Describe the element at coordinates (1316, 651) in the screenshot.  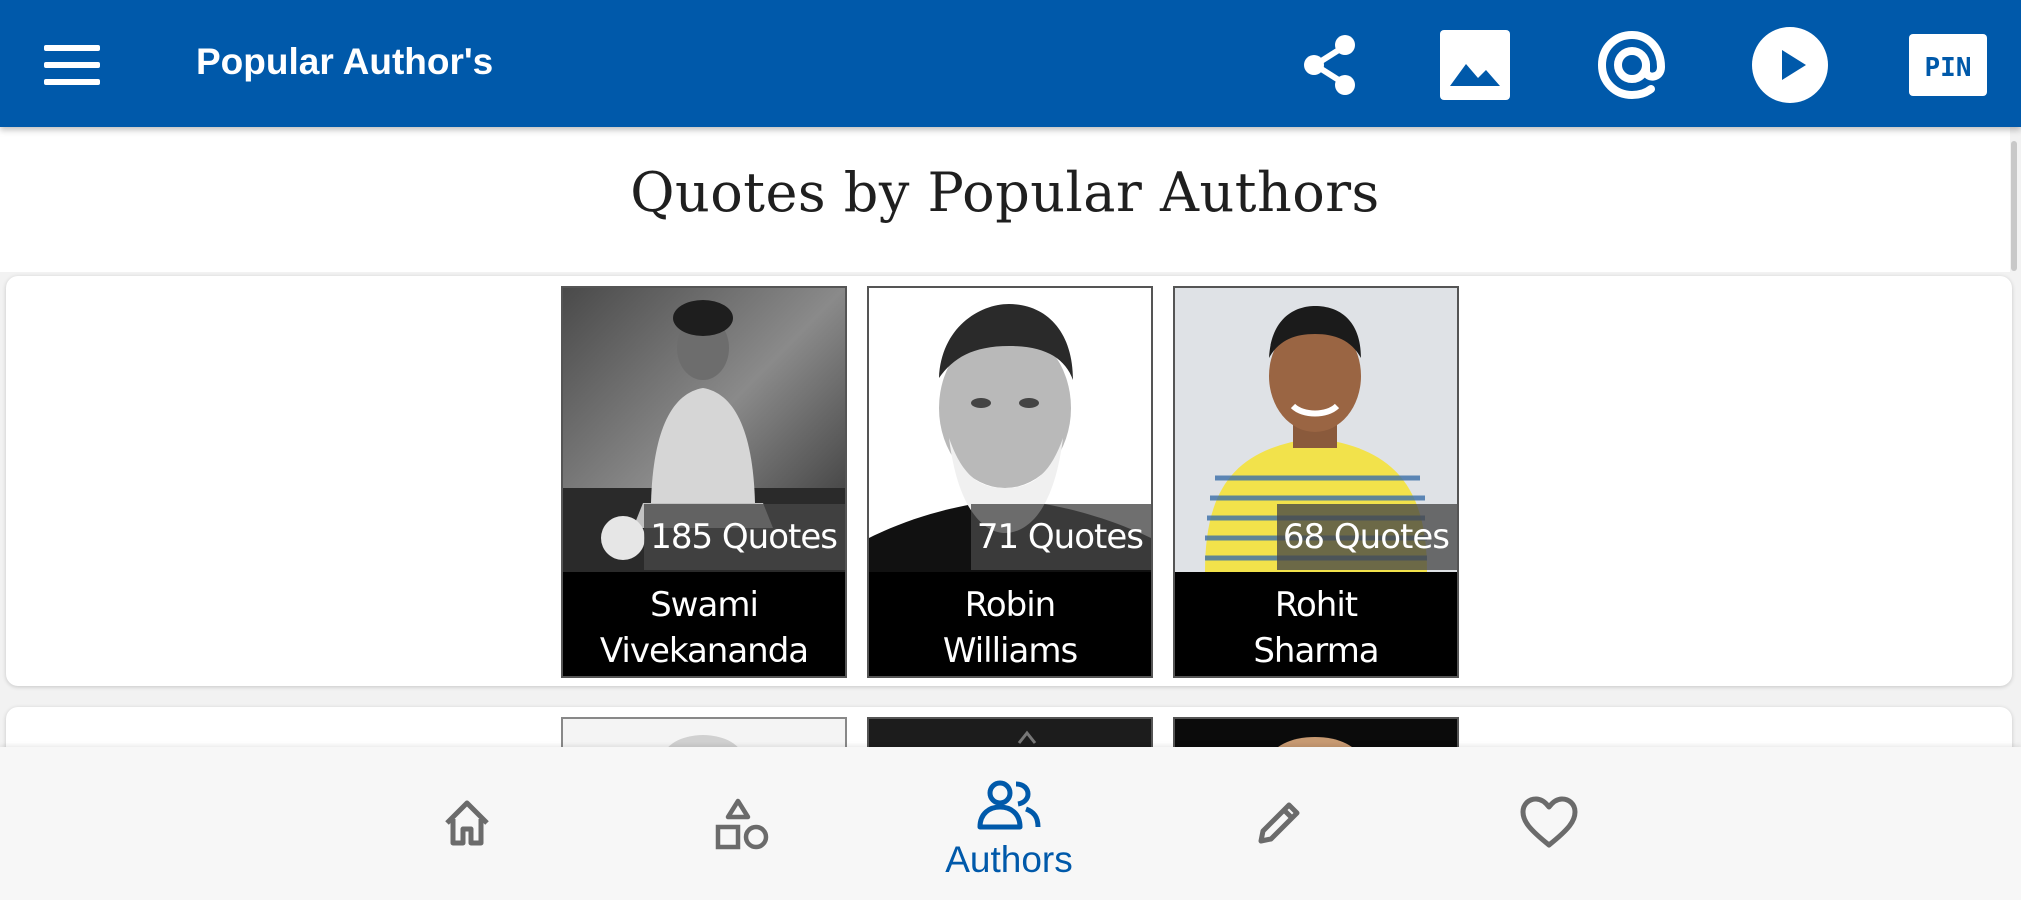
I see `author-last-name: Sharma` at that location.